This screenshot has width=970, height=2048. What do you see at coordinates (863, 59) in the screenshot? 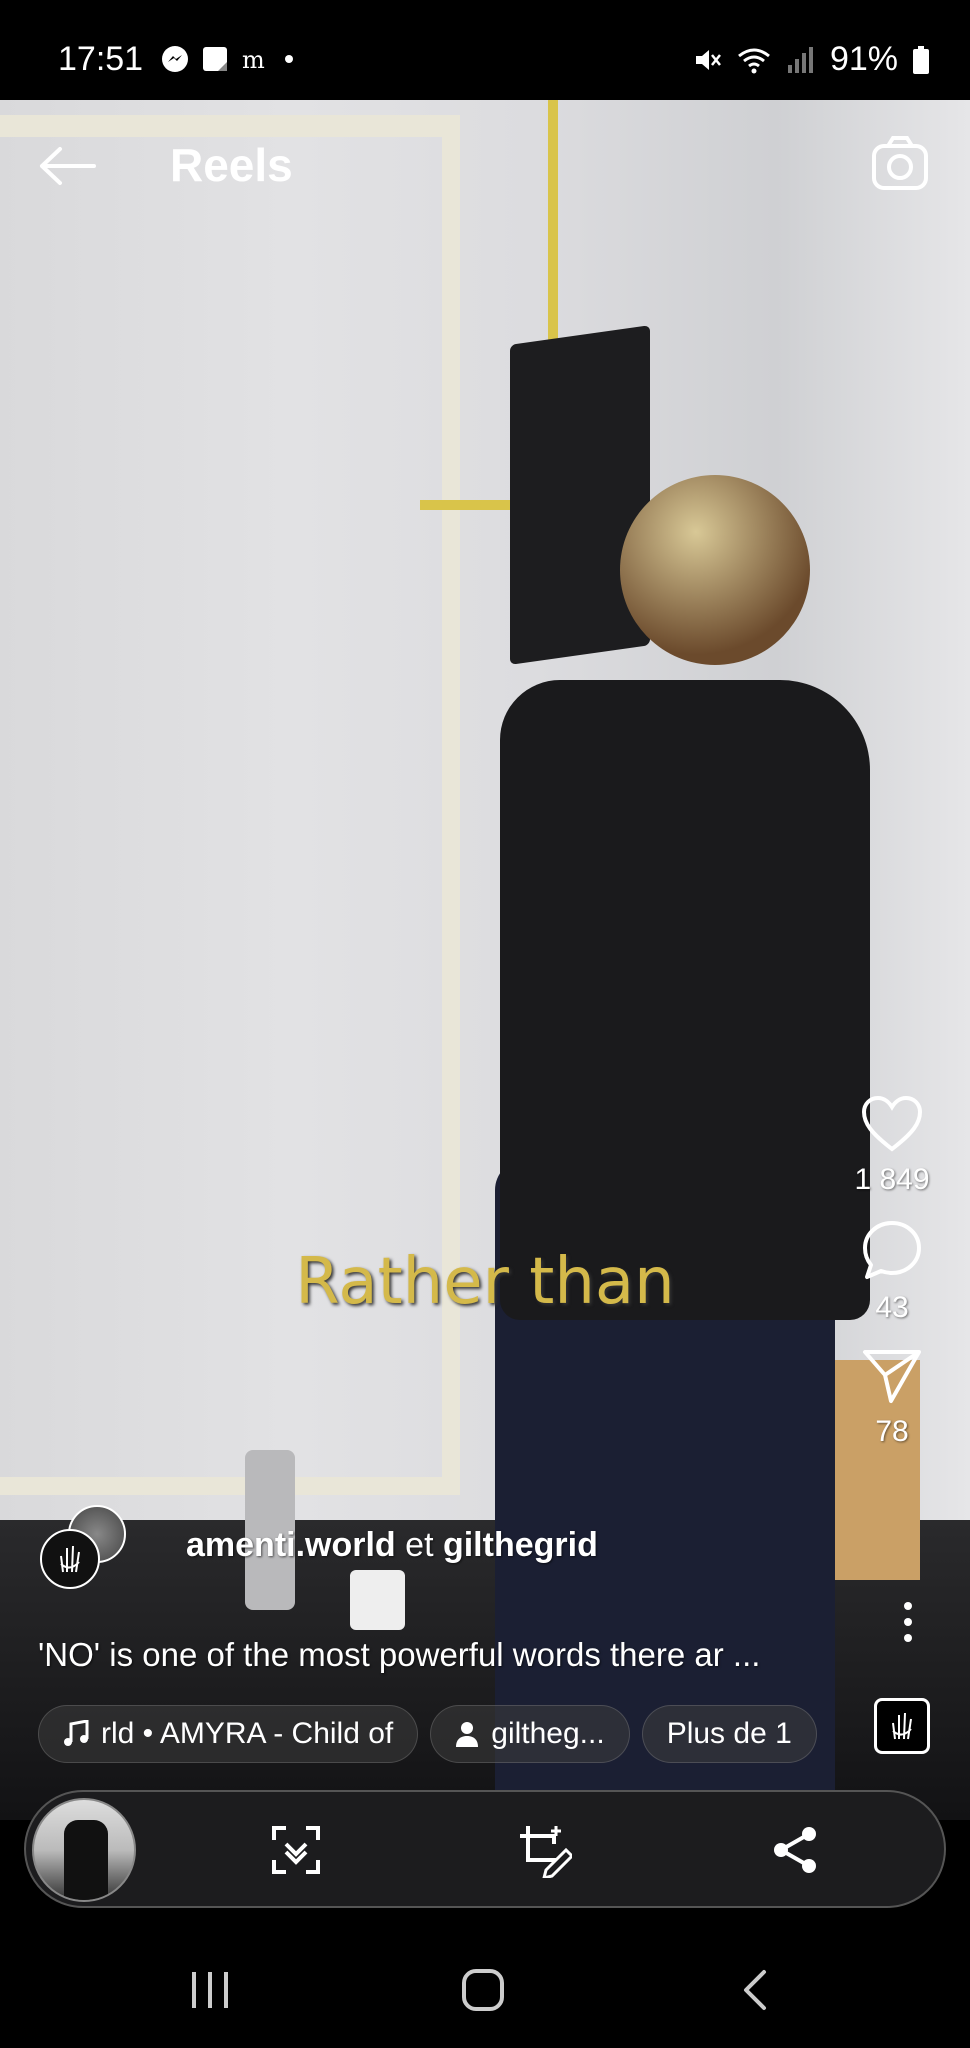
I see `battery-percent: 91%` at bounding box center [863, 59].